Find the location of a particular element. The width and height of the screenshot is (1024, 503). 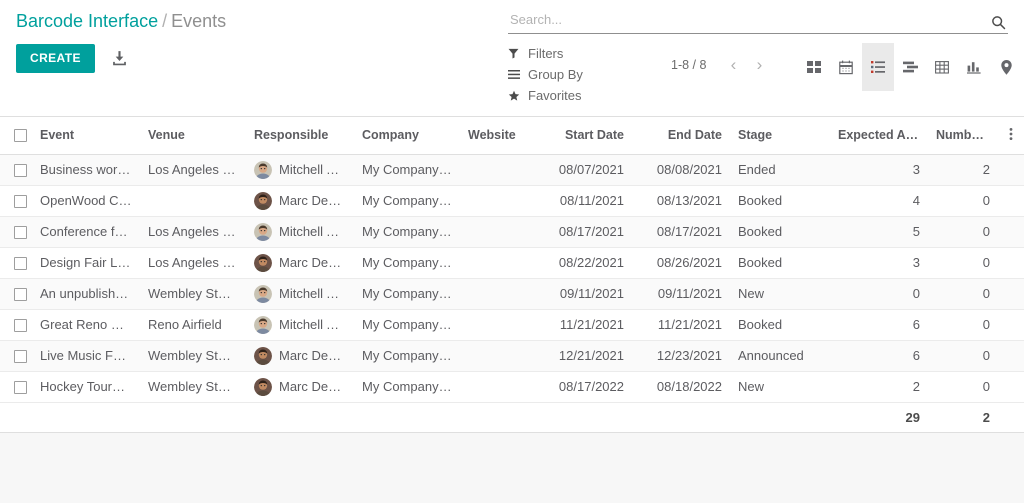

search-view is located at coordinates (758, 21).